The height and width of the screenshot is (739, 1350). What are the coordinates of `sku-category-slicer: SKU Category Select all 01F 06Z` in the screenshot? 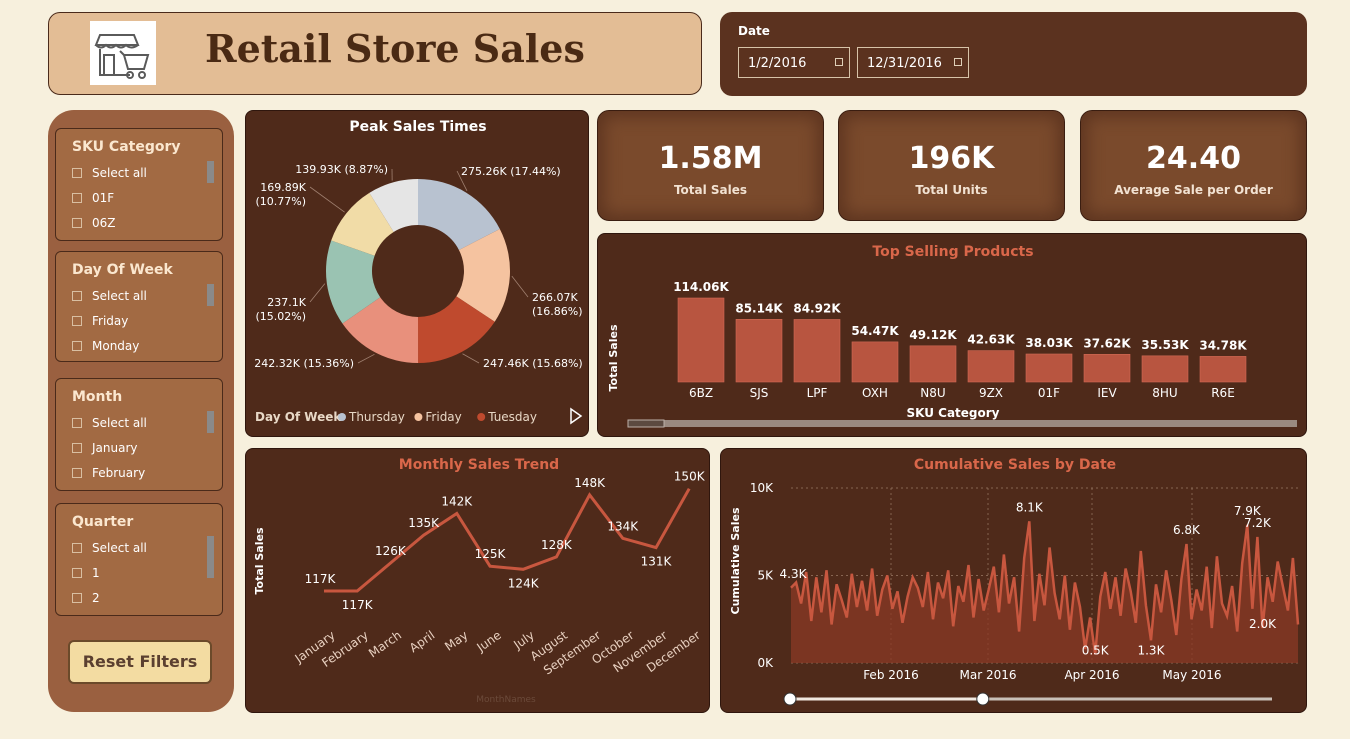 It's located at (139, 184).